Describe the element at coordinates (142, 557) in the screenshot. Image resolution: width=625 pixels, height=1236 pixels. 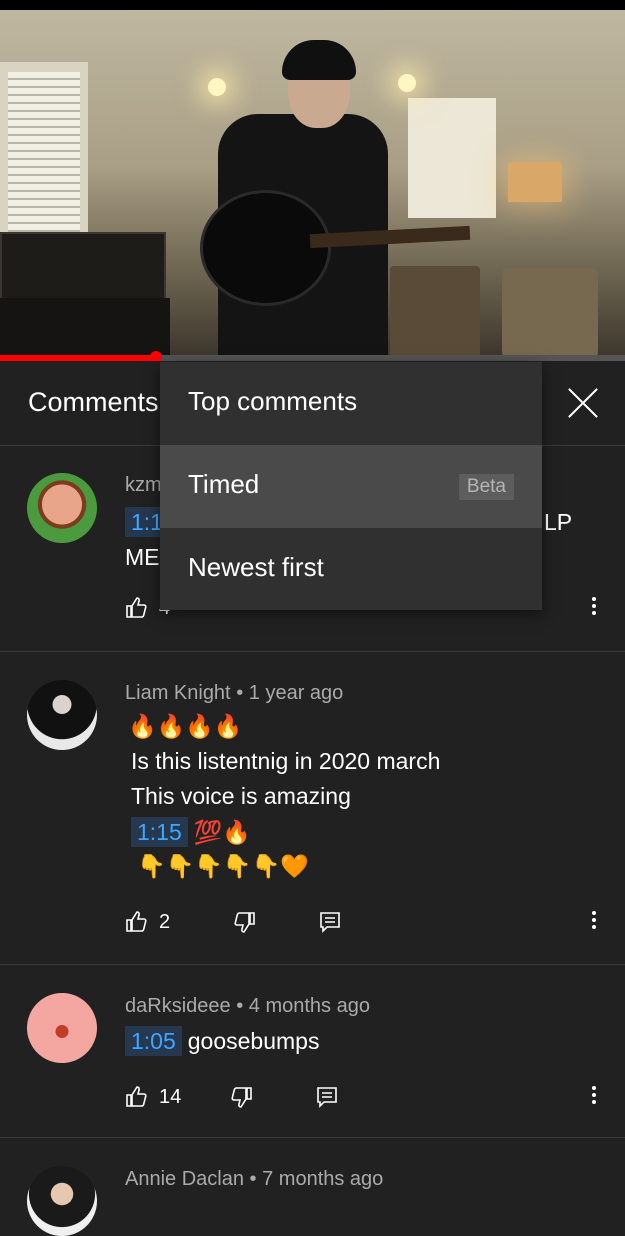
I see `comment-text-line: ME` at that location.